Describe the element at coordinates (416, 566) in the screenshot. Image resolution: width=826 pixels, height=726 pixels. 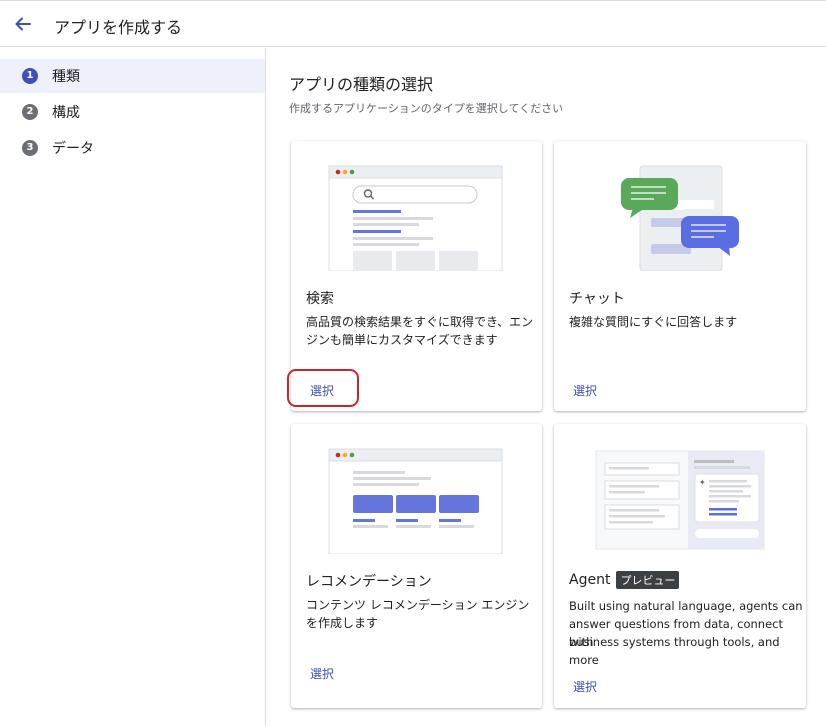
I see `card-recommendation: レコメンデーション コンテンツ レコメンデーション エンジン を作成します 選択` at that location.